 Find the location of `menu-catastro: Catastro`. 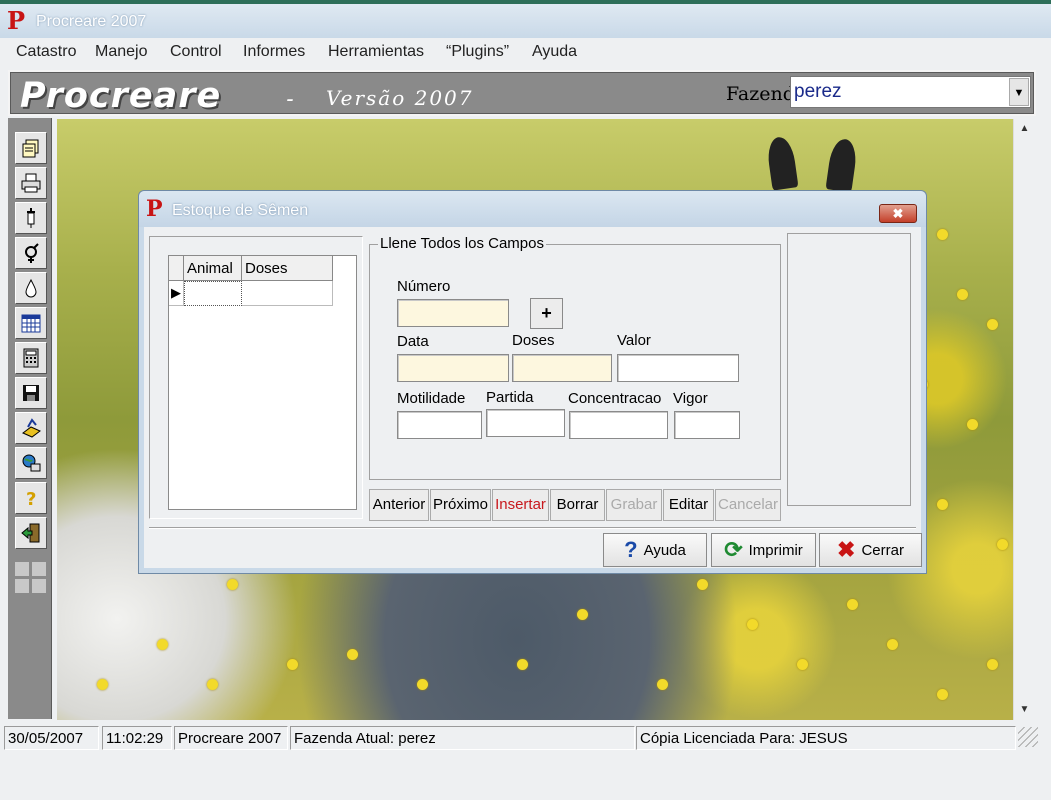

menu-catastro: Catastro is located at coordinates (46, 52).